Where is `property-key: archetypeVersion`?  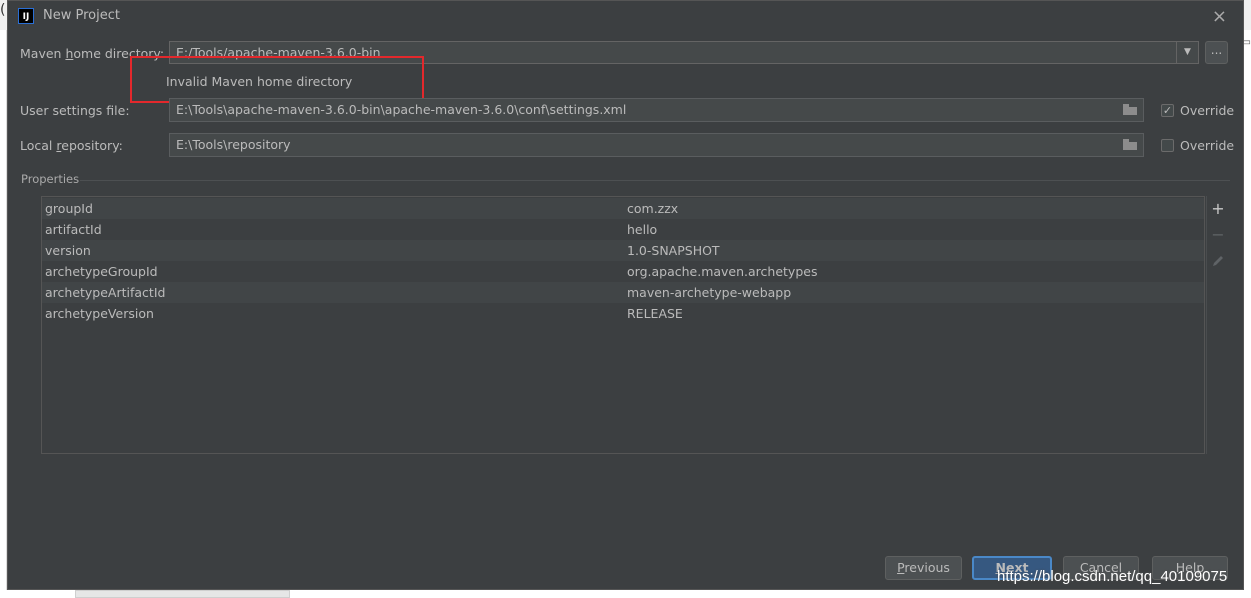 property-key: archetypeVersion is located at coordinates (99, 313).